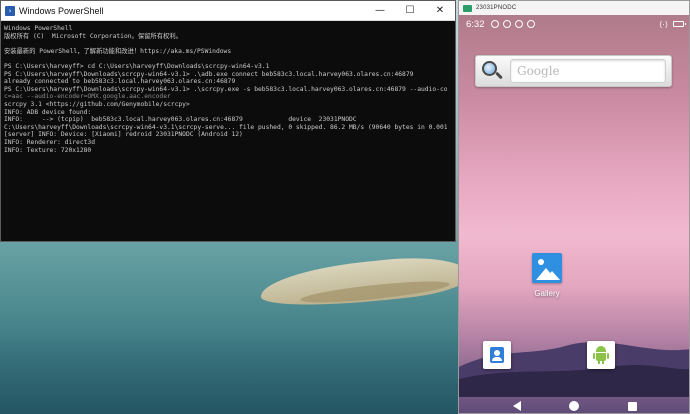 This screenshot has width=690, height=414. I want to click on search-input: Google, so click(588, 71).